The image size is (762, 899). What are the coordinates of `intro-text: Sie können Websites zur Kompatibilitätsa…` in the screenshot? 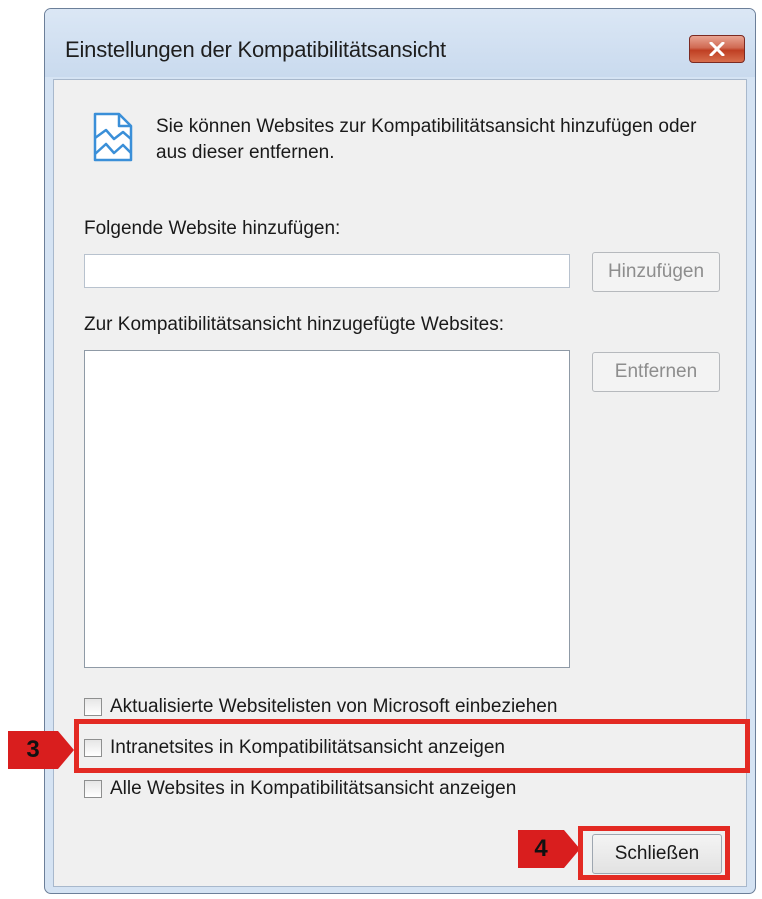 It's located at (426, 139).